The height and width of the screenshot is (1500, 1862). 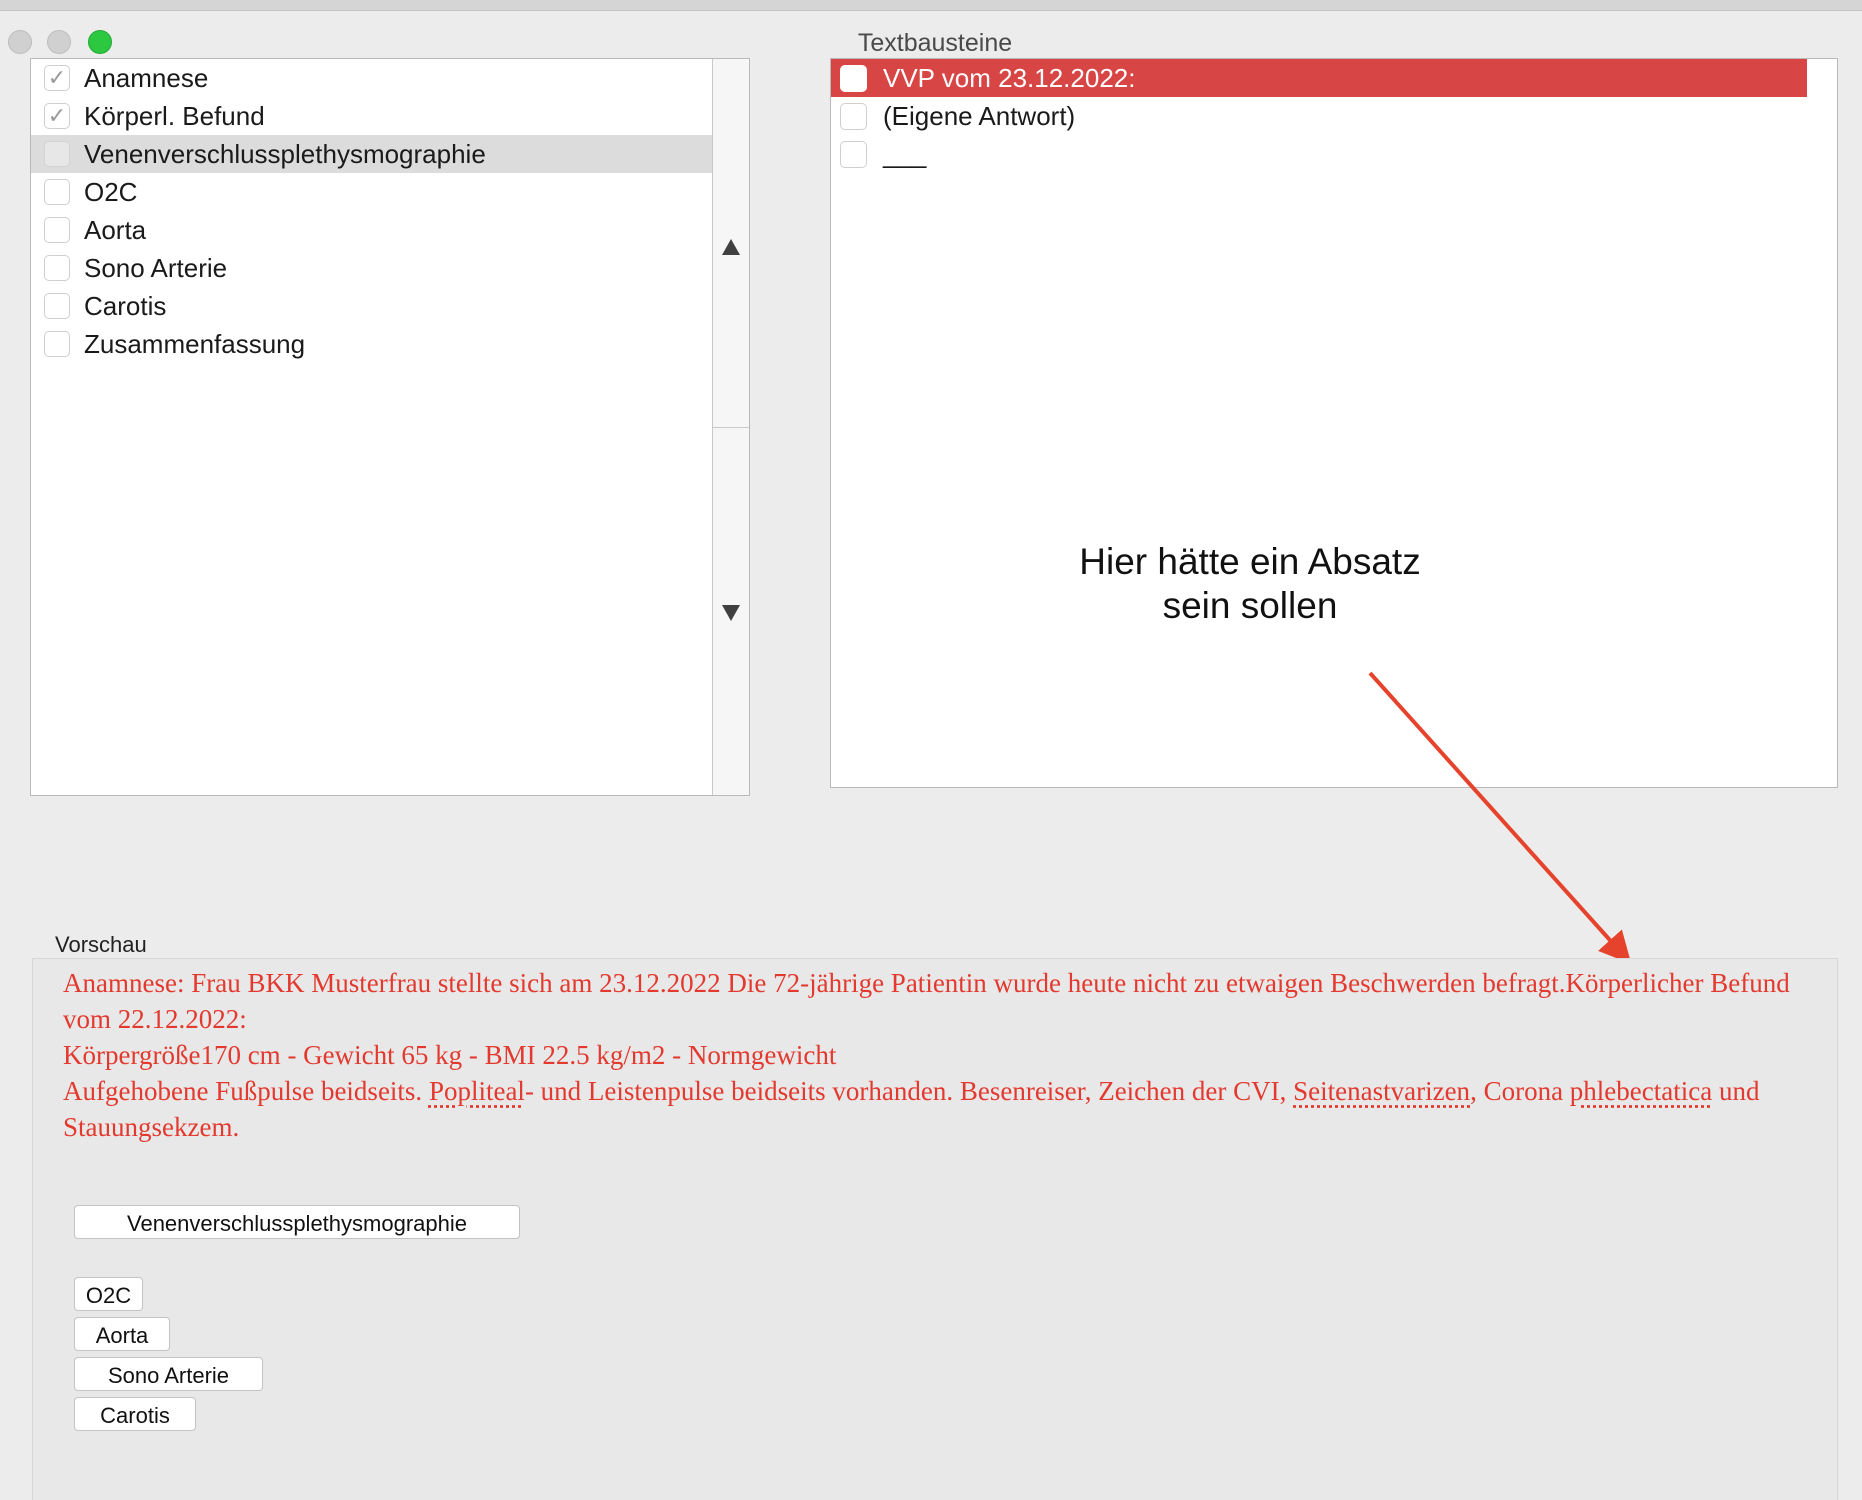 I want to click on sono-arterie-button: Sono Arterie, so click(x=168, y=1374).